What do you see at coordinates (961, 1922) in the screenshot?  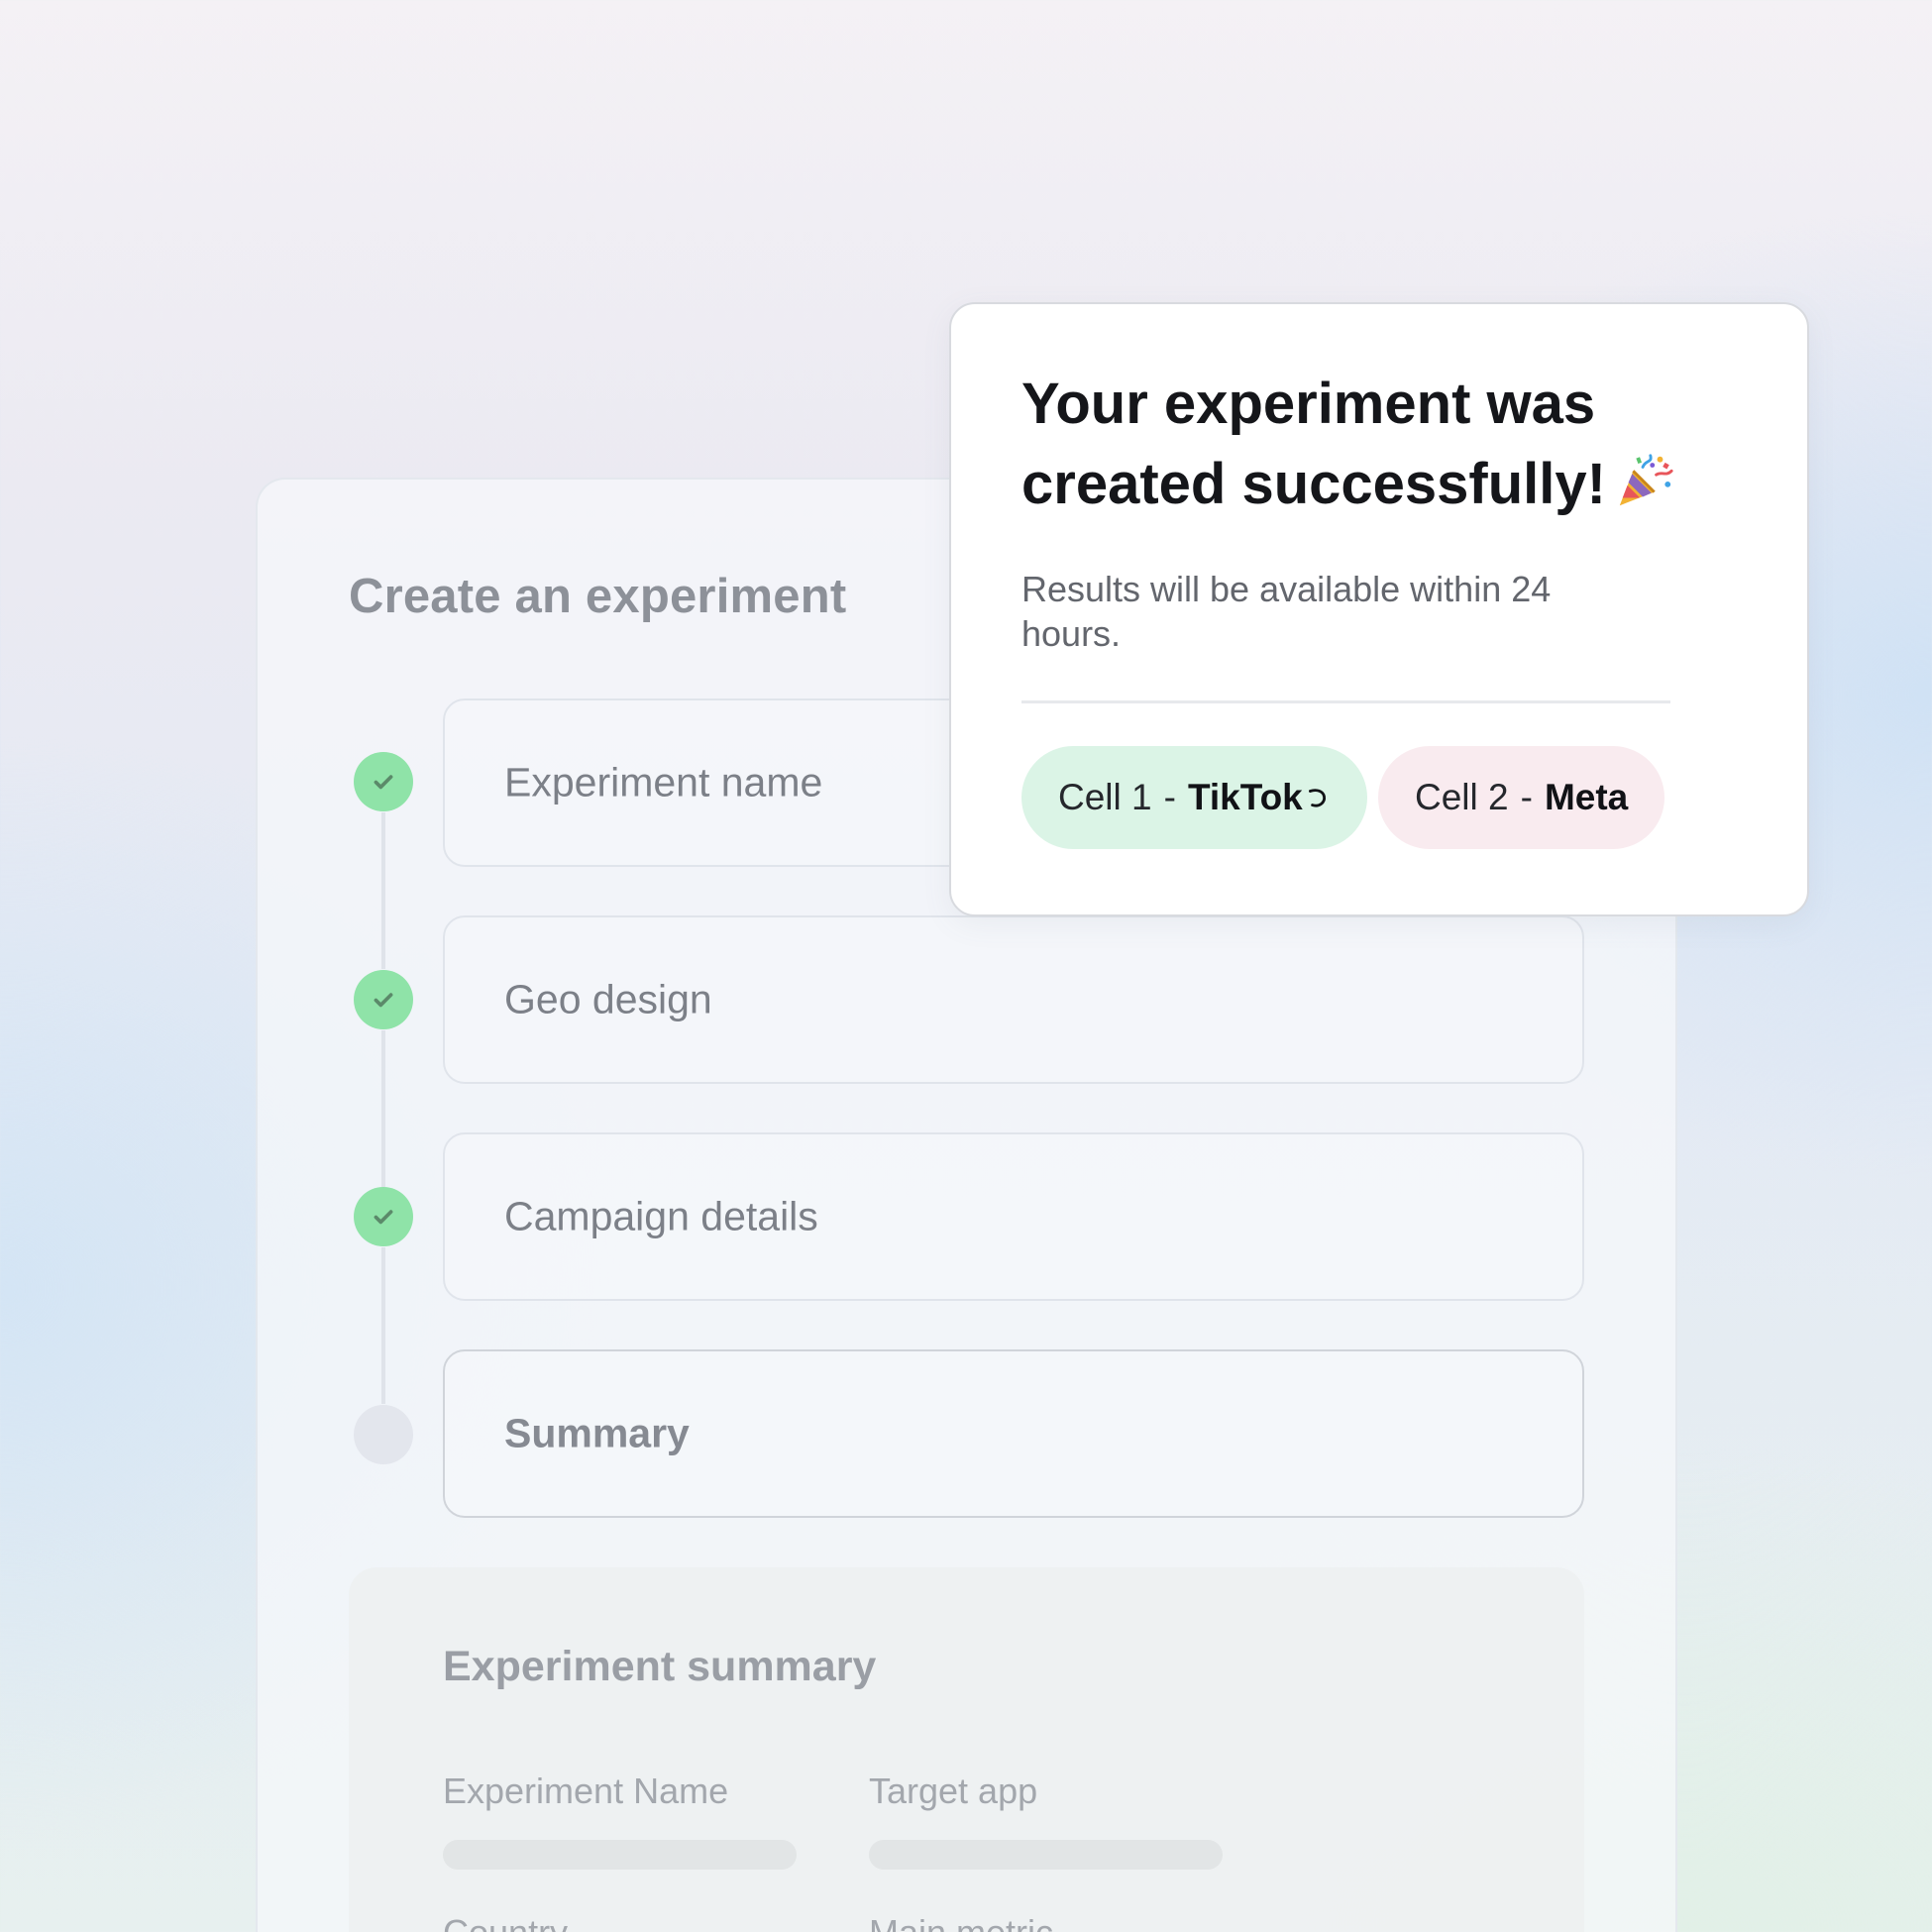 I see `field-label-main-metric: Main metric` at bounding box center [961, 1922].